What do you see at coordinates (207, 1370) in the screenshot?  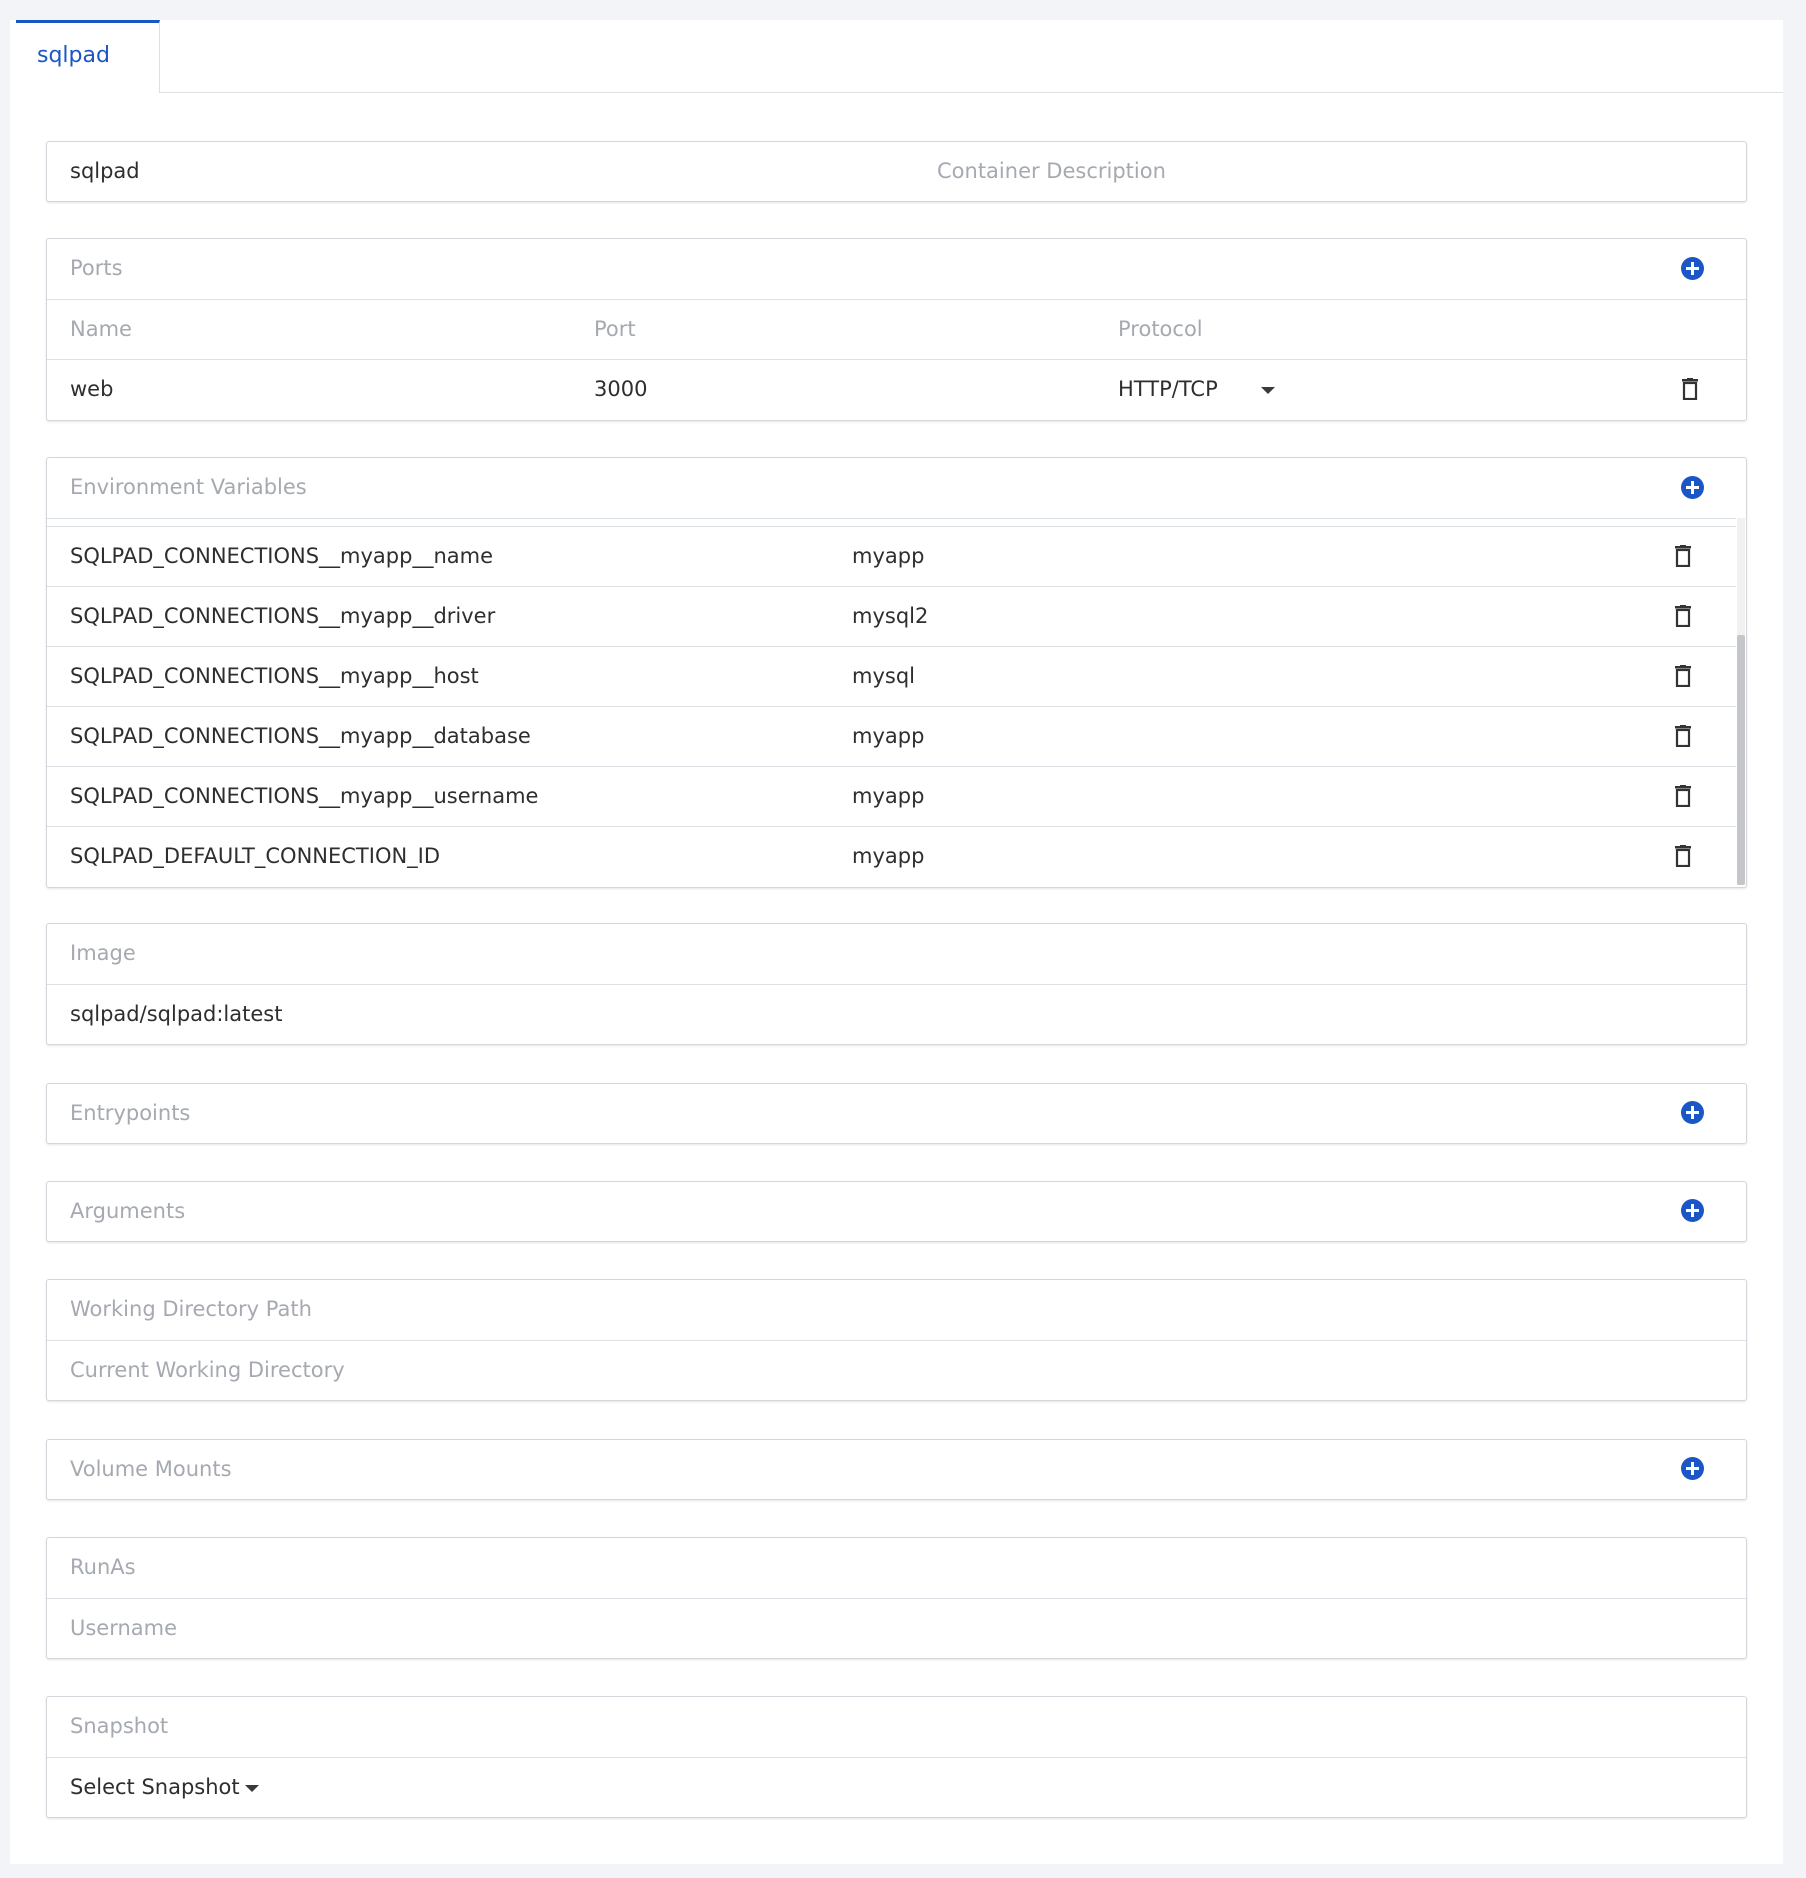 I see `workdir-input: Current Working Directory` at bounding box center [207, 1370].